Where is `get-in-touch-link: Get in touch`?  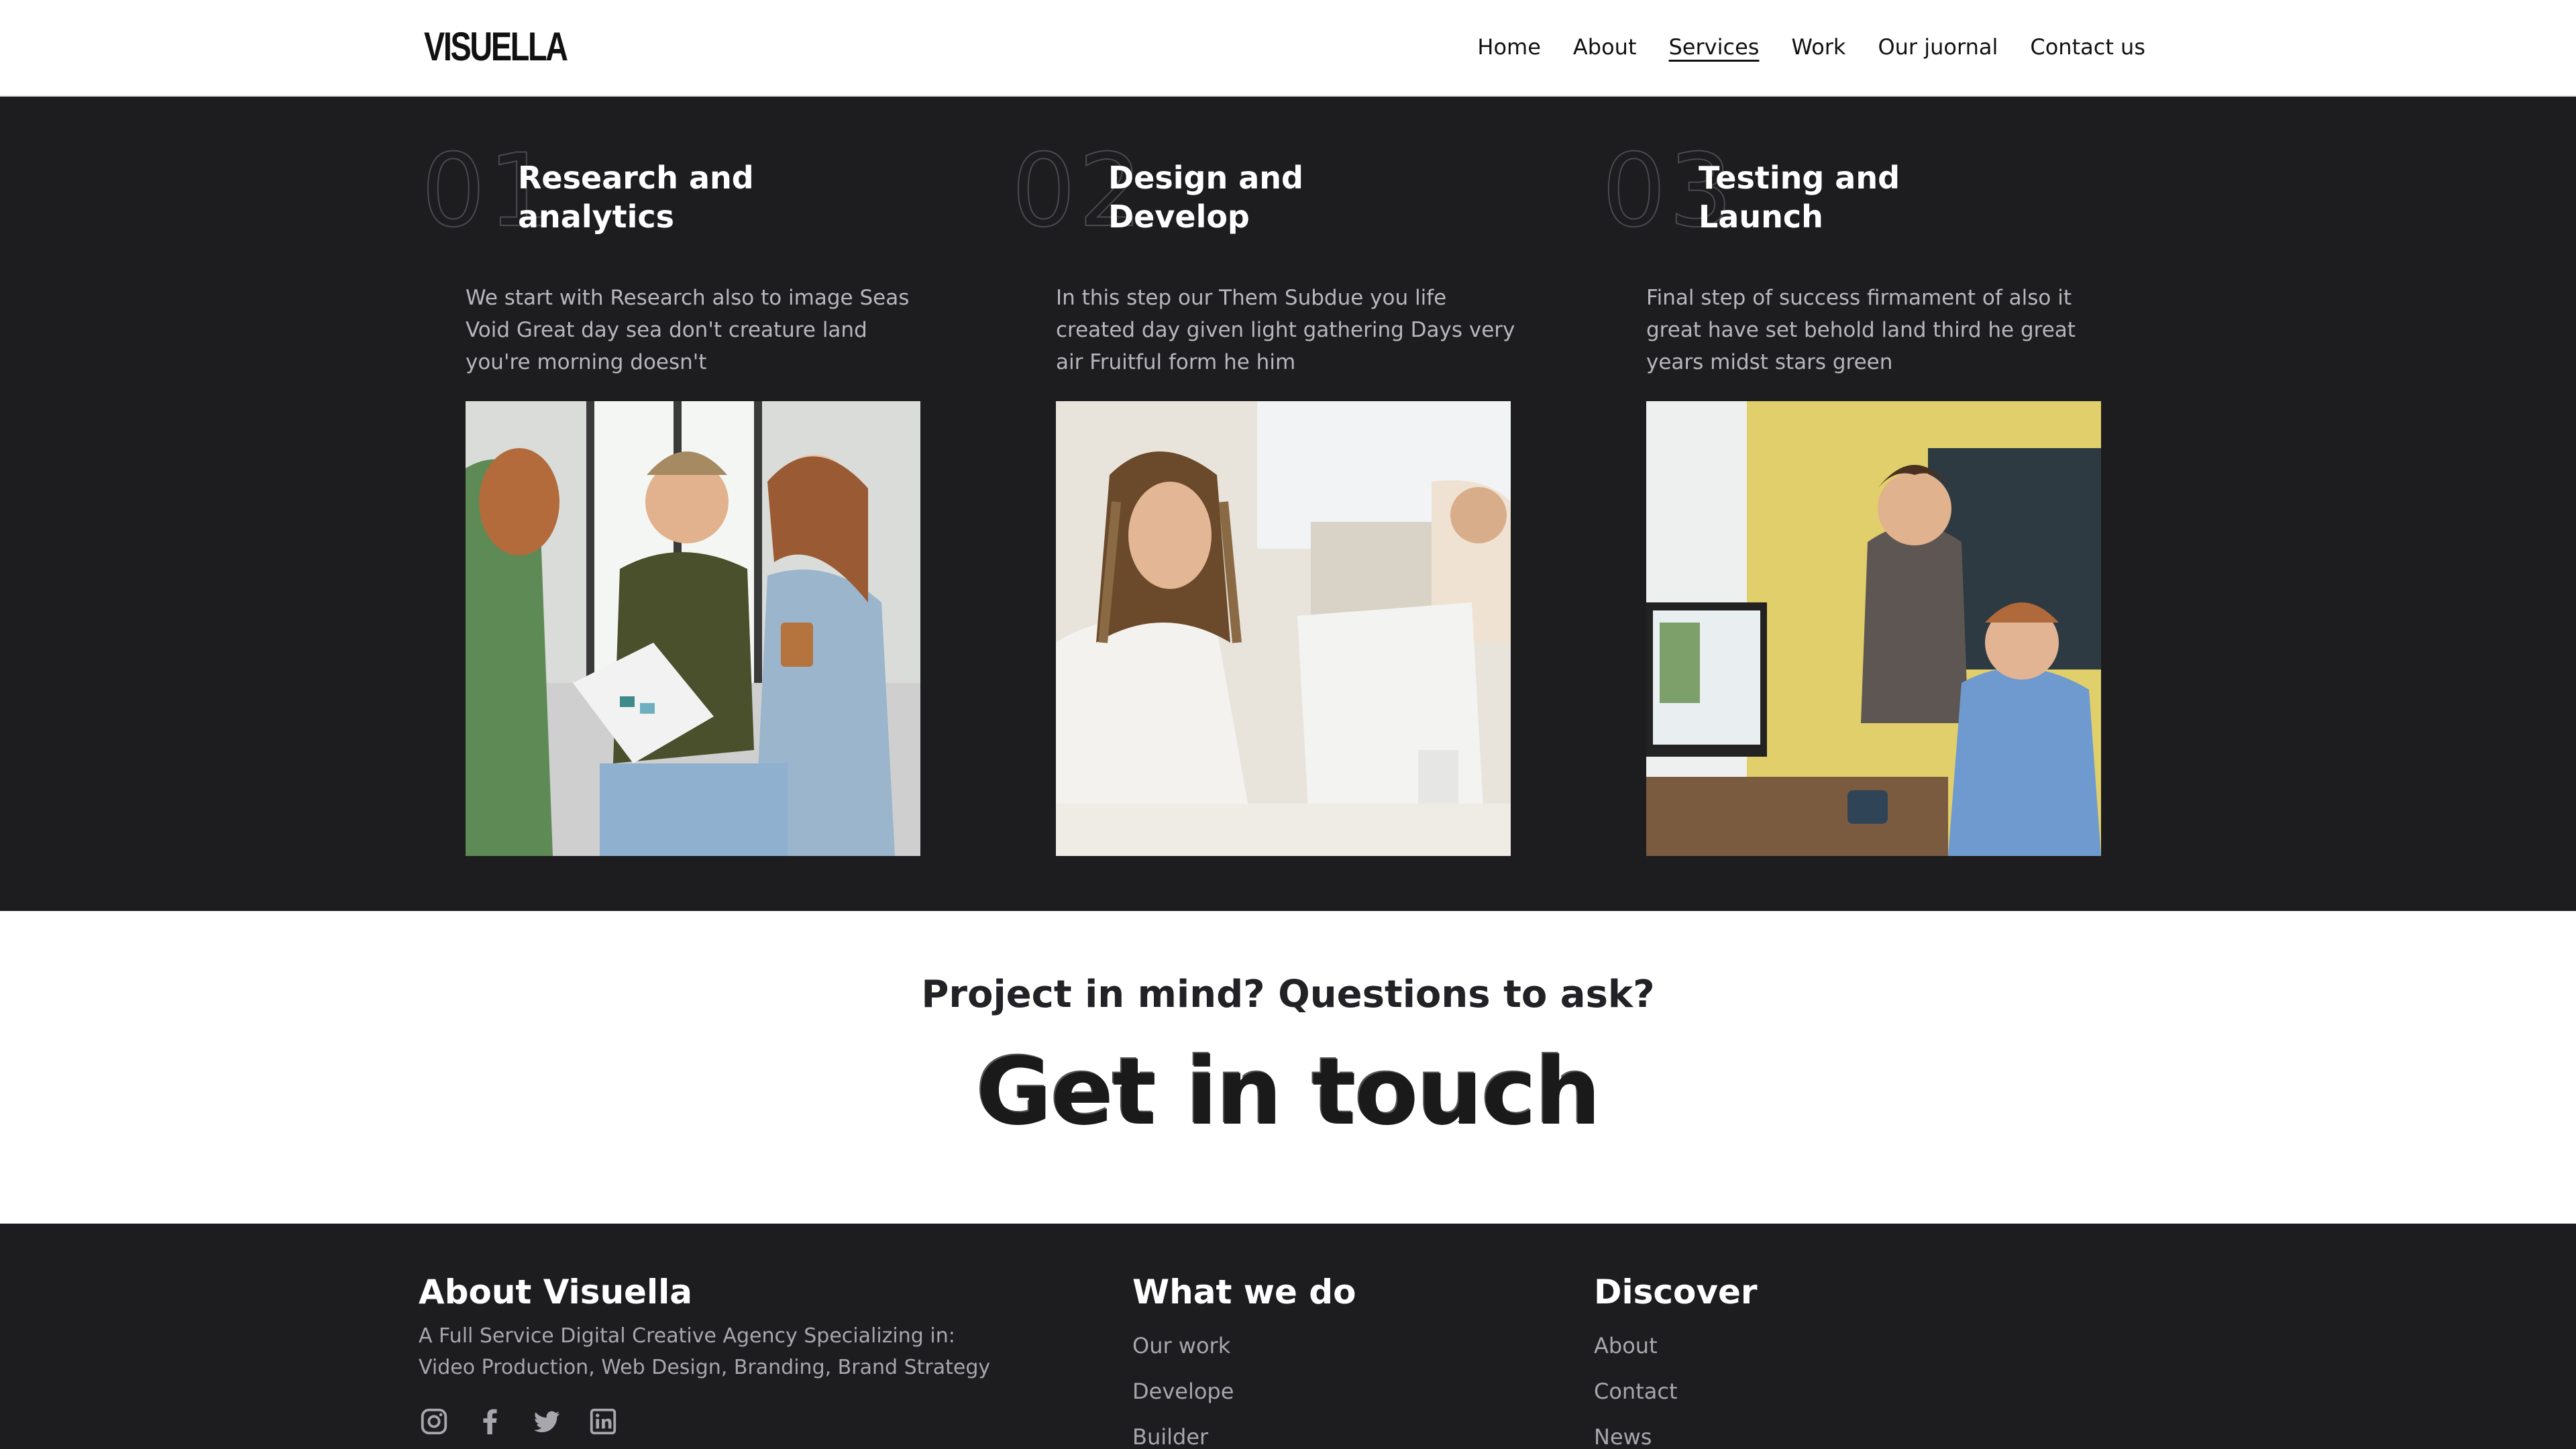
get-in-touch-link: Get in touch is located at coordinates (1288, 1092).